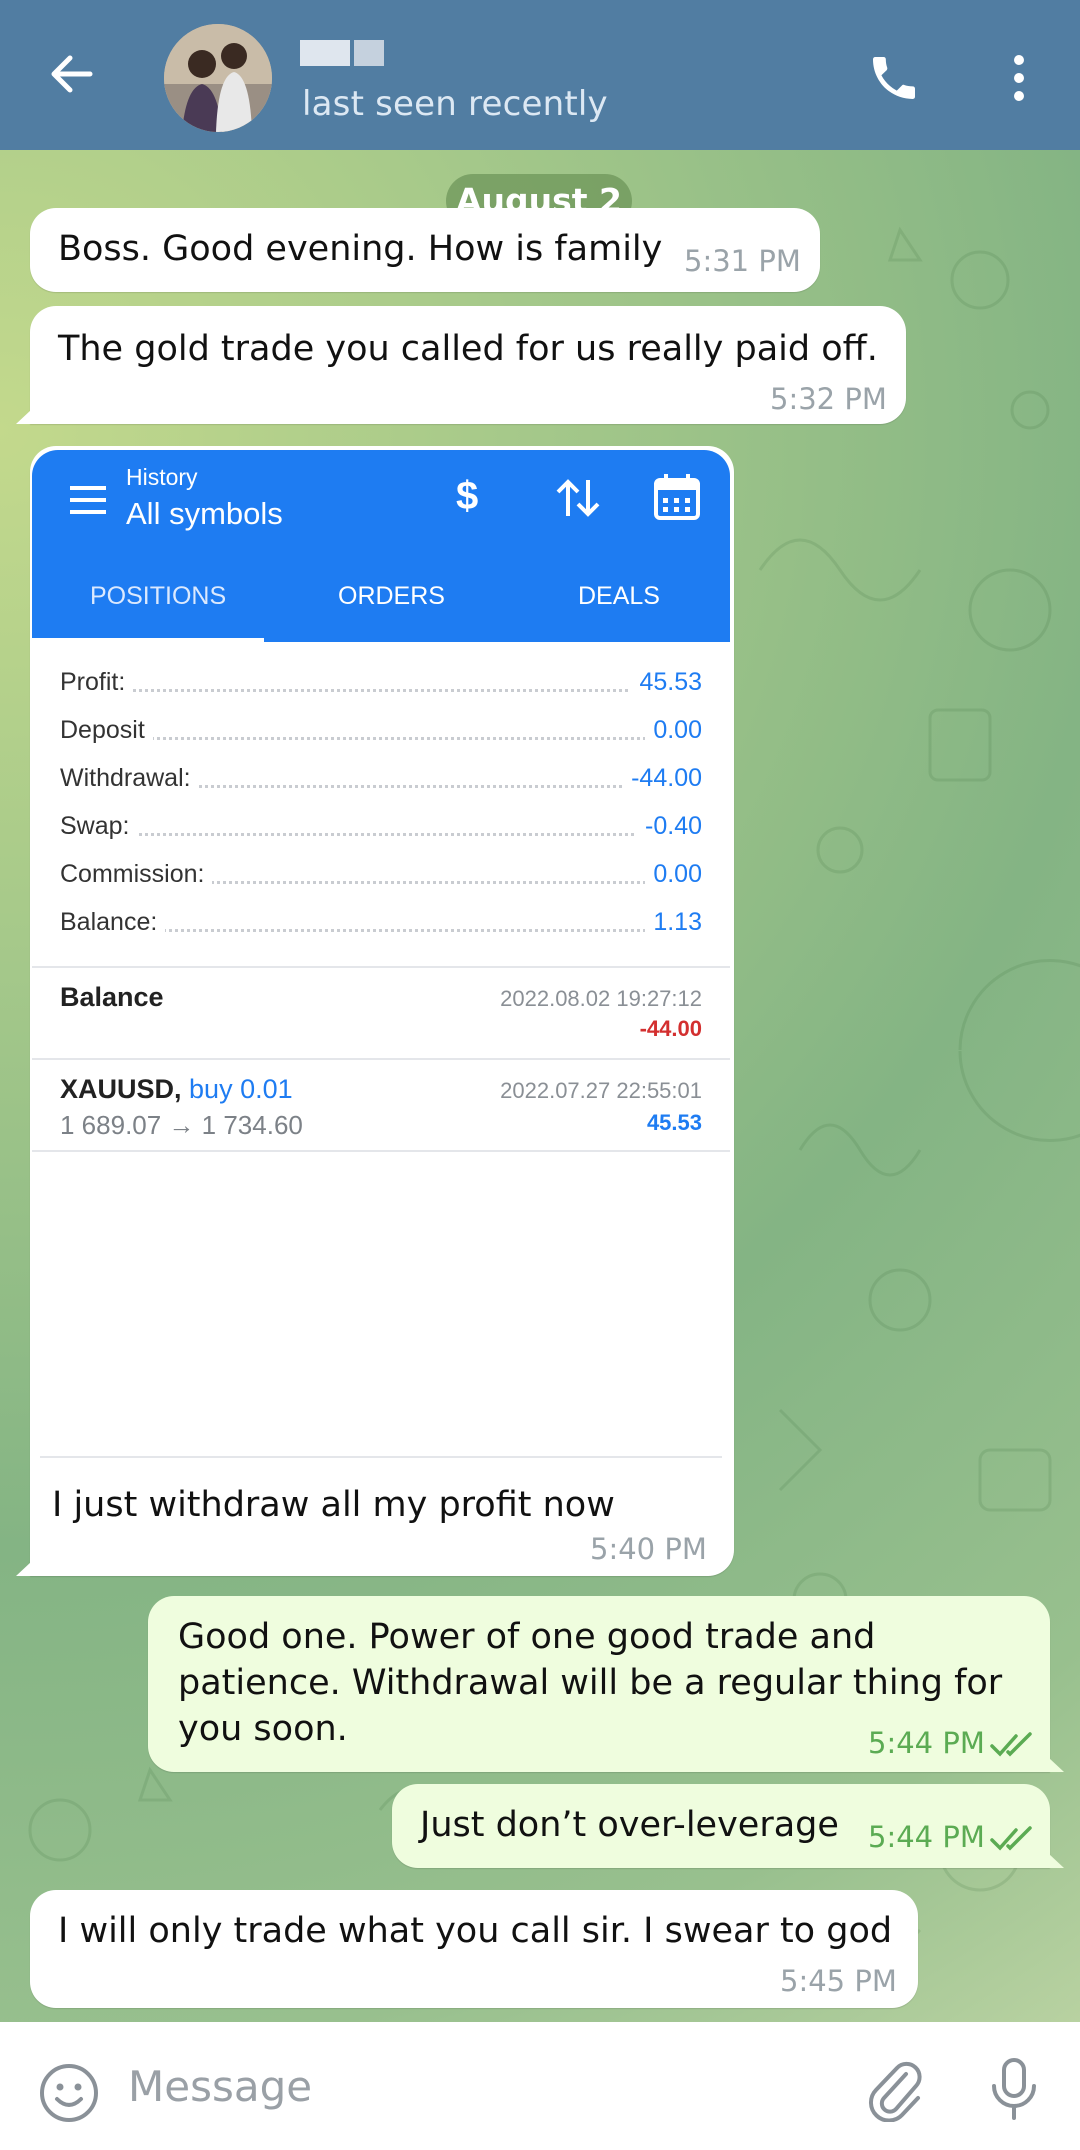 Image resolution: width=1080 pixels, height=2150 pixels. What do you see at coordinates (894, 78) in the screenshot?
I see `phone-icon` at bounding box center [894, 78].